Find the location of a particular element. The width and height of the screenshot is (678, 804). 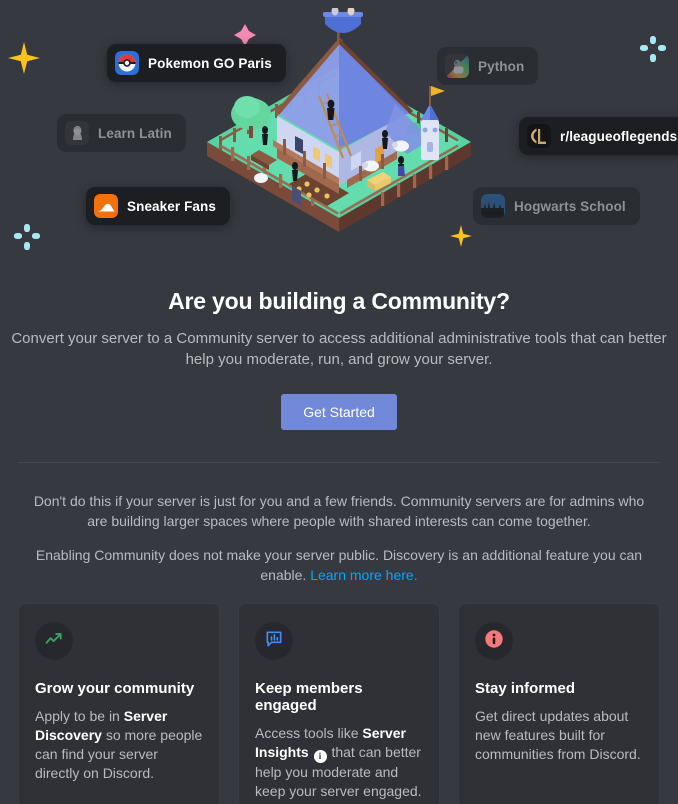

server-pill-label: Sneaker Fans is located at coordinates (171, 206).